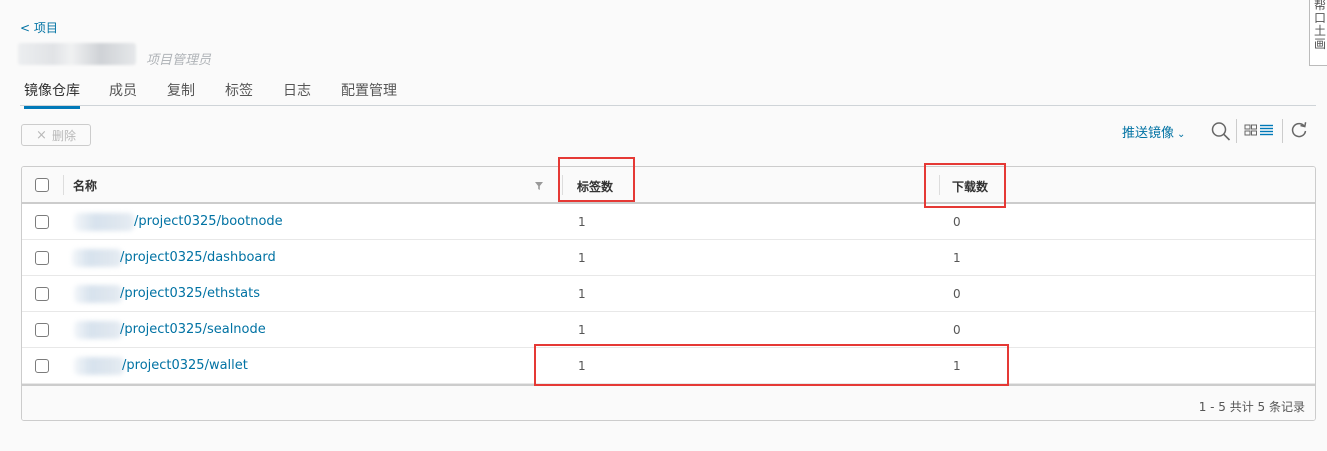  Describe the element at coordinates (181, 94) in the screenshot. I see `tab-replication: 复制` at that location.